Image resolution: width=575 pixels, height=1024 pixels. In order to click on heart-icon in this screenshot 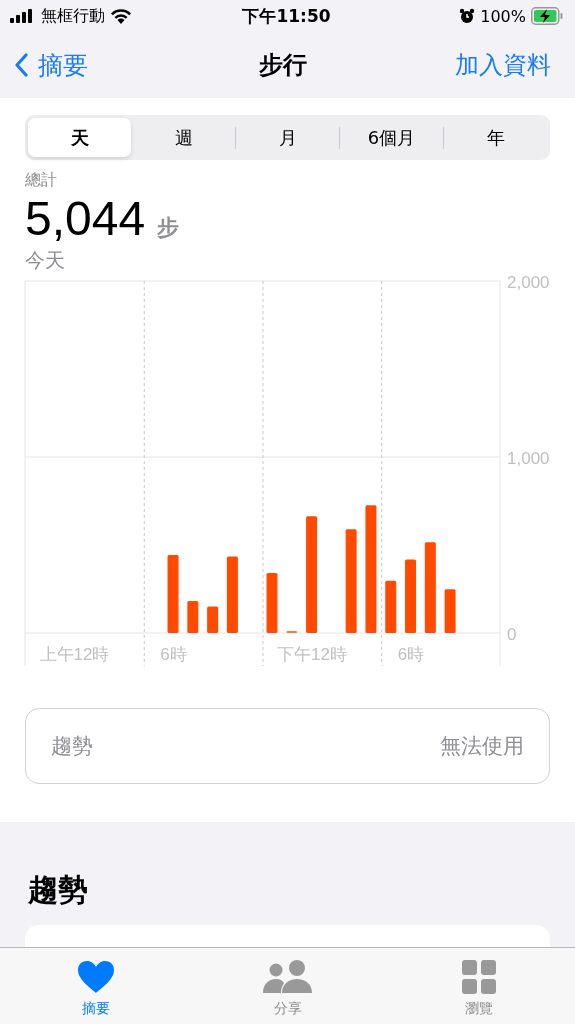, I will do `click(96, 977)`.